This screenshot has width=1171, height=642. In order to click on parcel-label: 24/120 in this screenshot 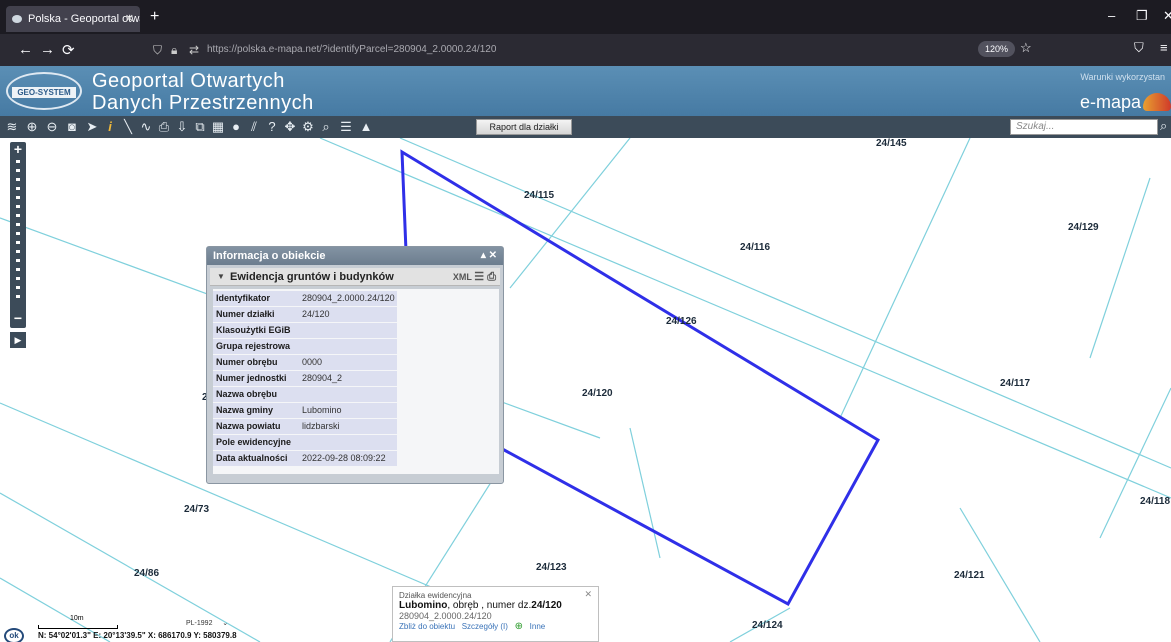, I will do `click(597, 393)`.